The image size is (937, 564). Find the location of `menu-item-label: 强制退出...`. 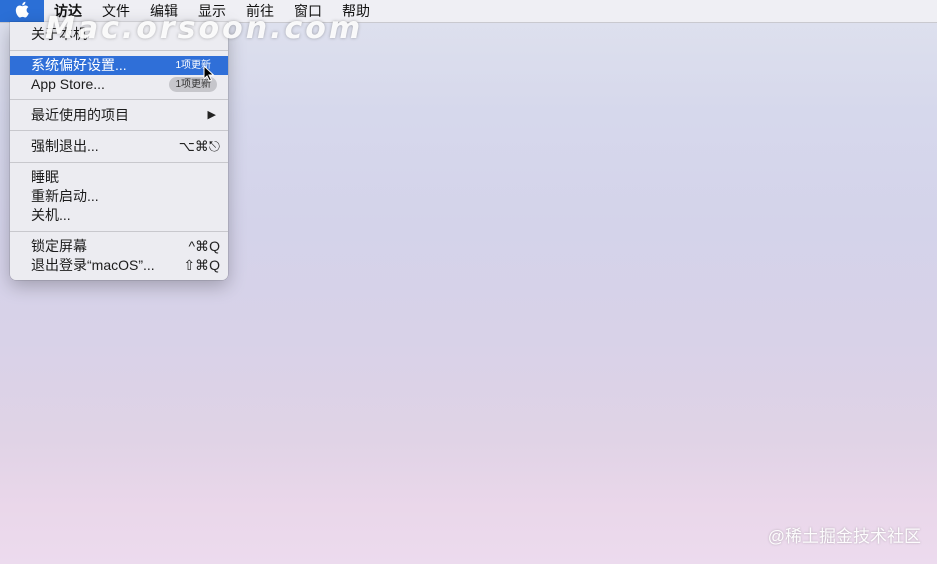

menu-item-label: 强制退出... is located at coordinates (65, 146).